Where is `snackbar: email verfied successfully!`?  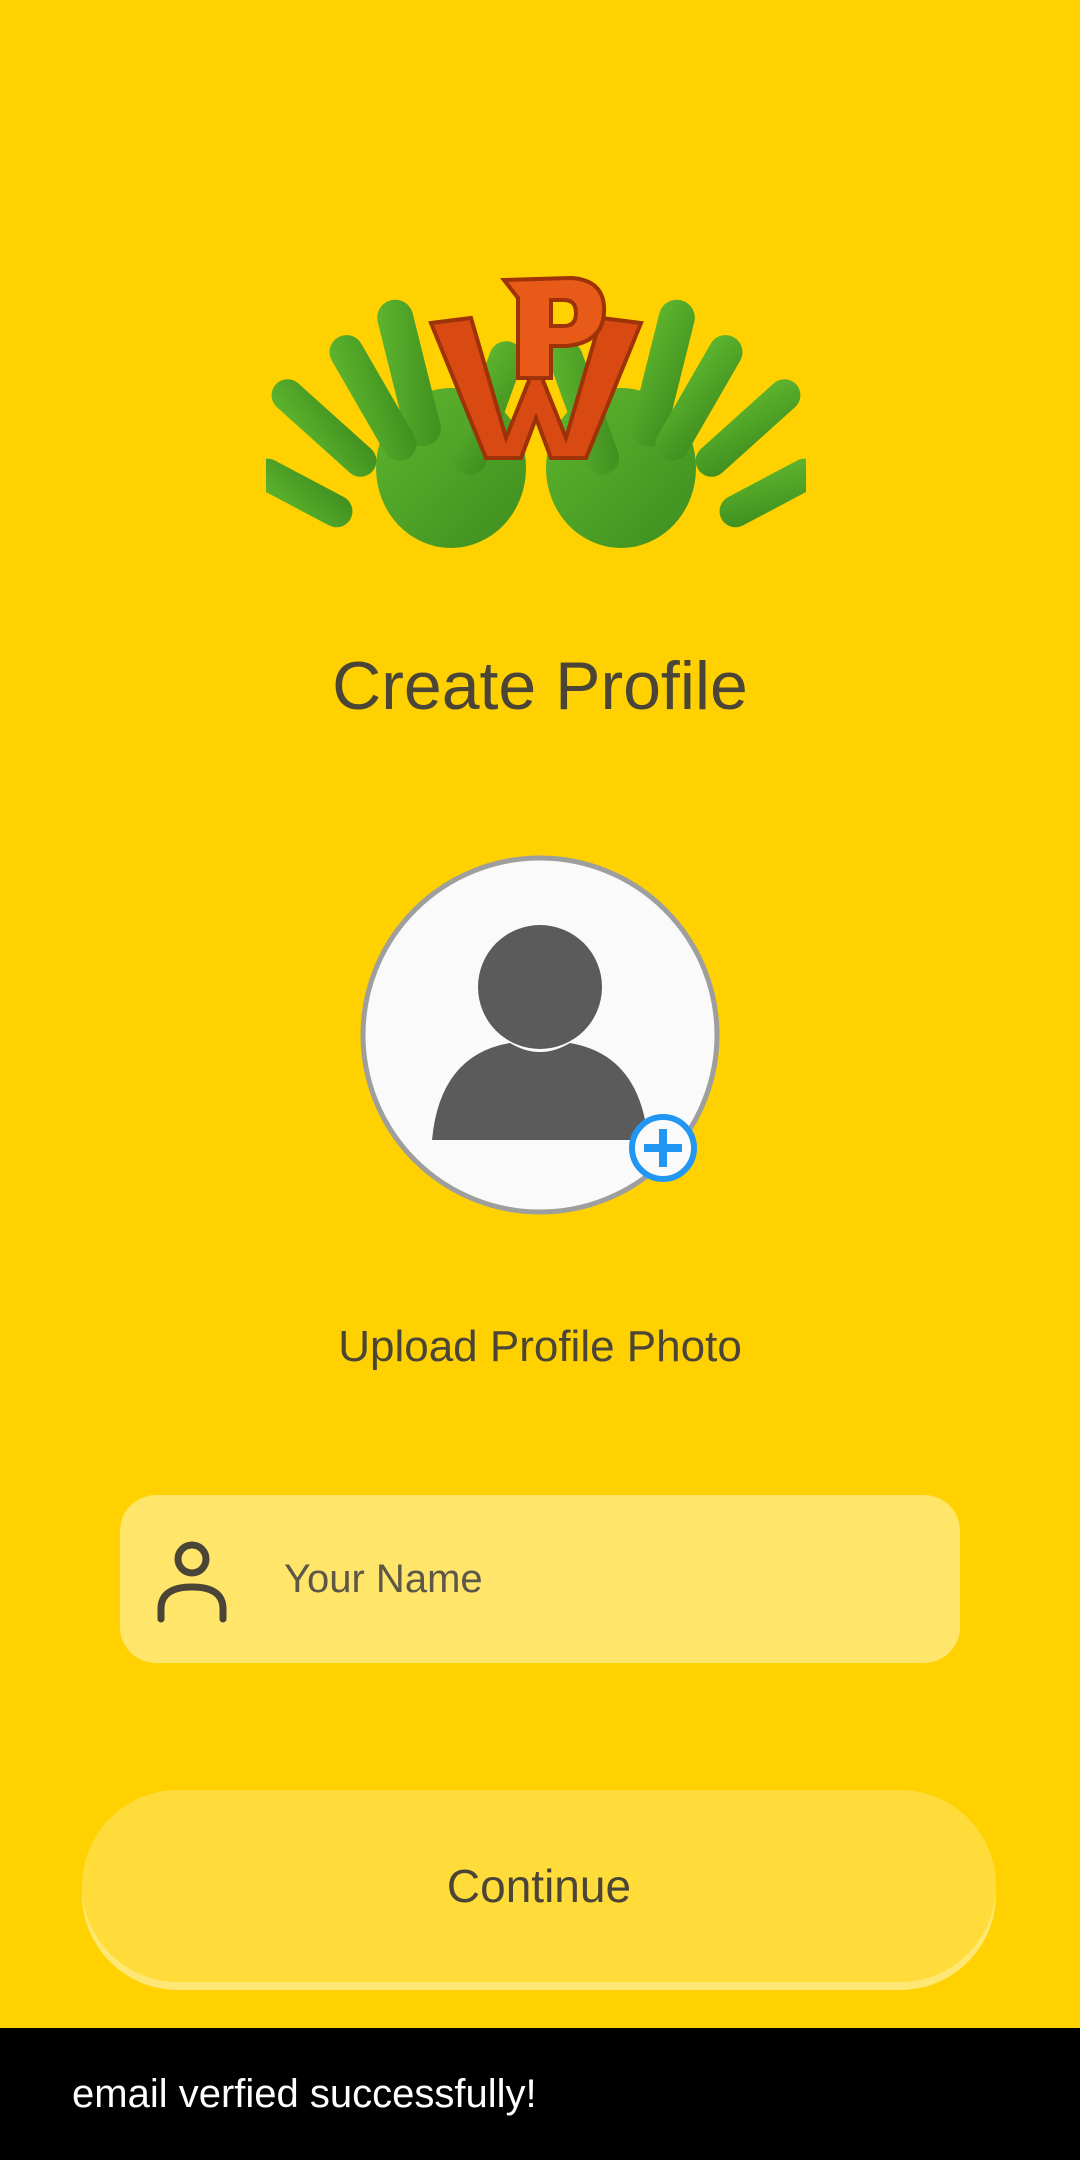 snackbar: email verfied successfully! is located at coordinates (540, 2094).